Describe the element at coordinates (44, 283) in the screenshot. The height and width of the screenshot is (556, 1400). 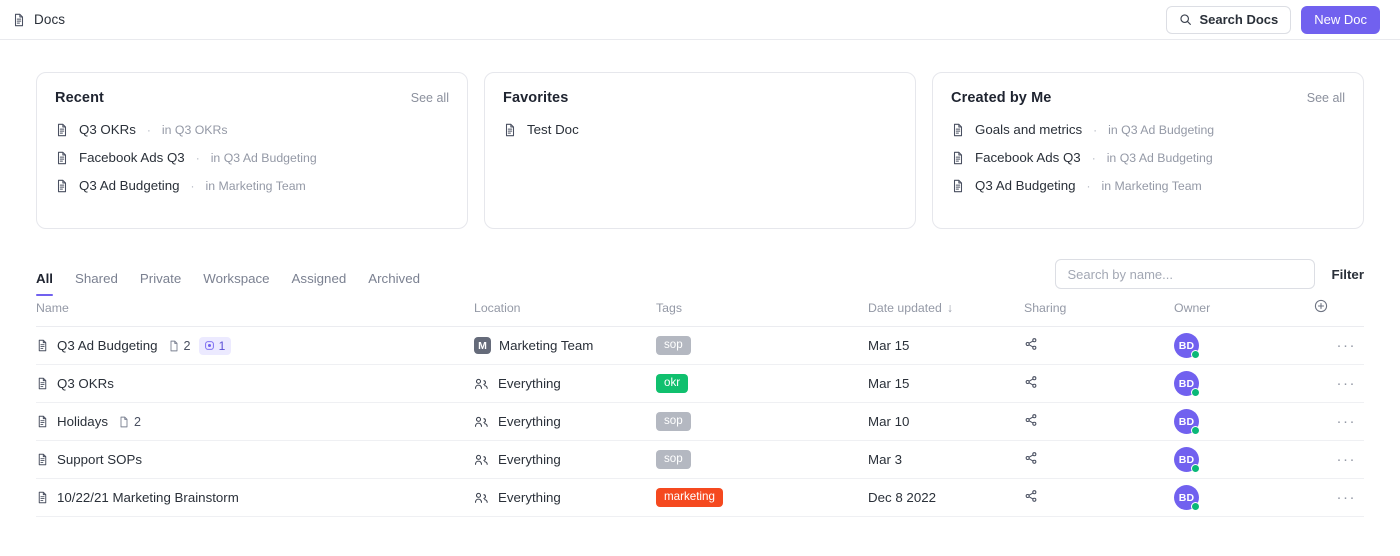
I see `tab-all: All` at that location.